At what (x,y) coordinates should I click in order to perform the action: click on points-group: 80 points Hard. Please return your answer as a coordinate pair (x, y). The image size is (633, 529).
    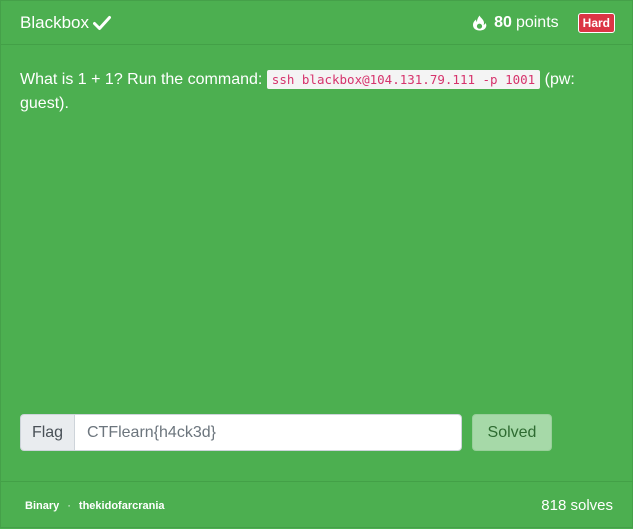
    Looking at the image, I should click on (543, 22).